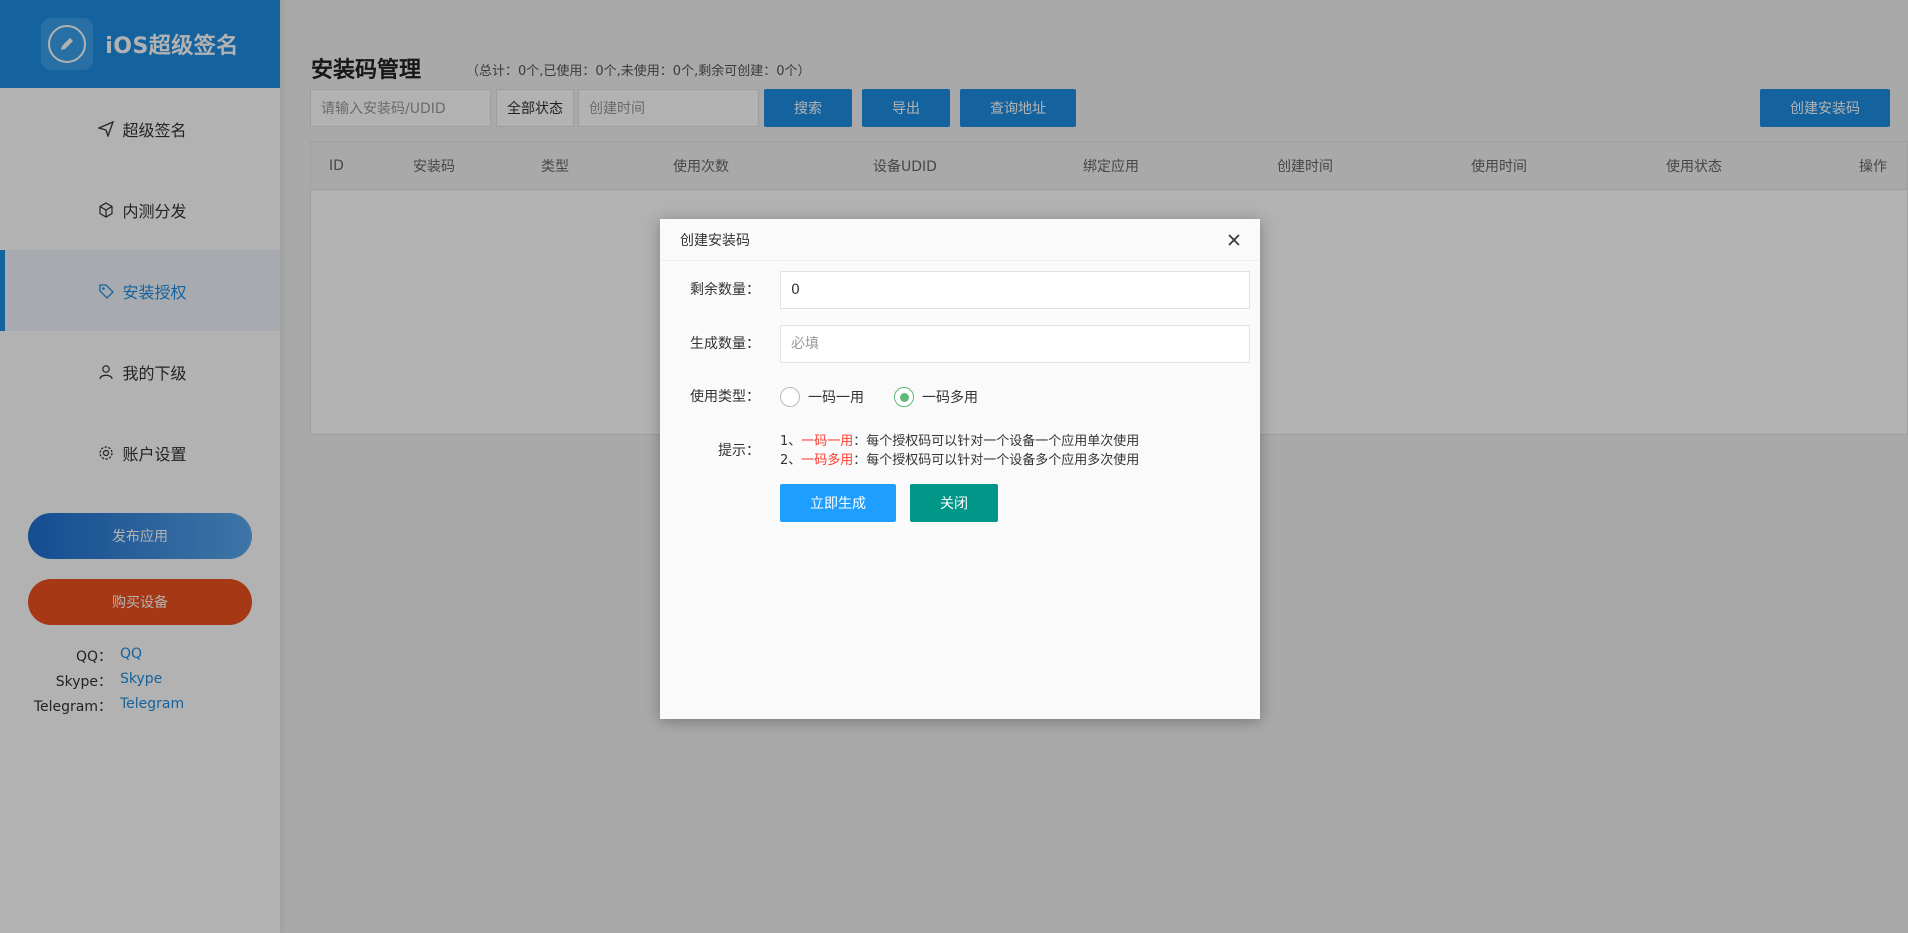  Describe the element at coordinates (725, 290) in the screenshot. I see `remaining-label: 剩余数量：` at that location.